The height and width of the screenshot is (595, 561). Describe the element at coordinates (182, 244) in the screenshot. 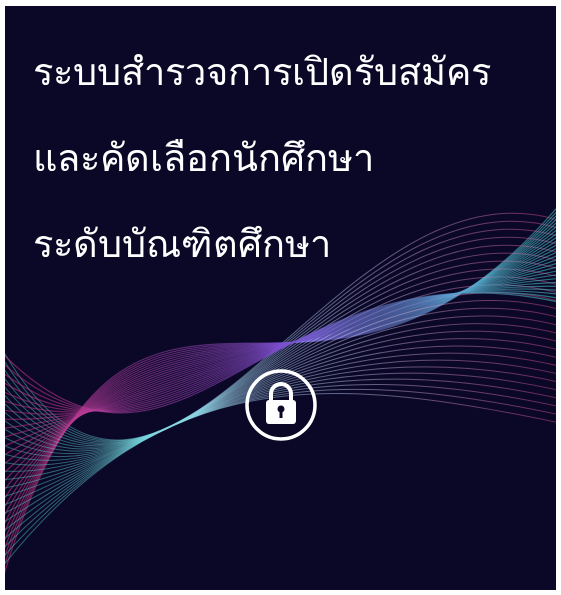

I see `banner-title-line: ระดับบัณฑิตศึกษา` at that location.